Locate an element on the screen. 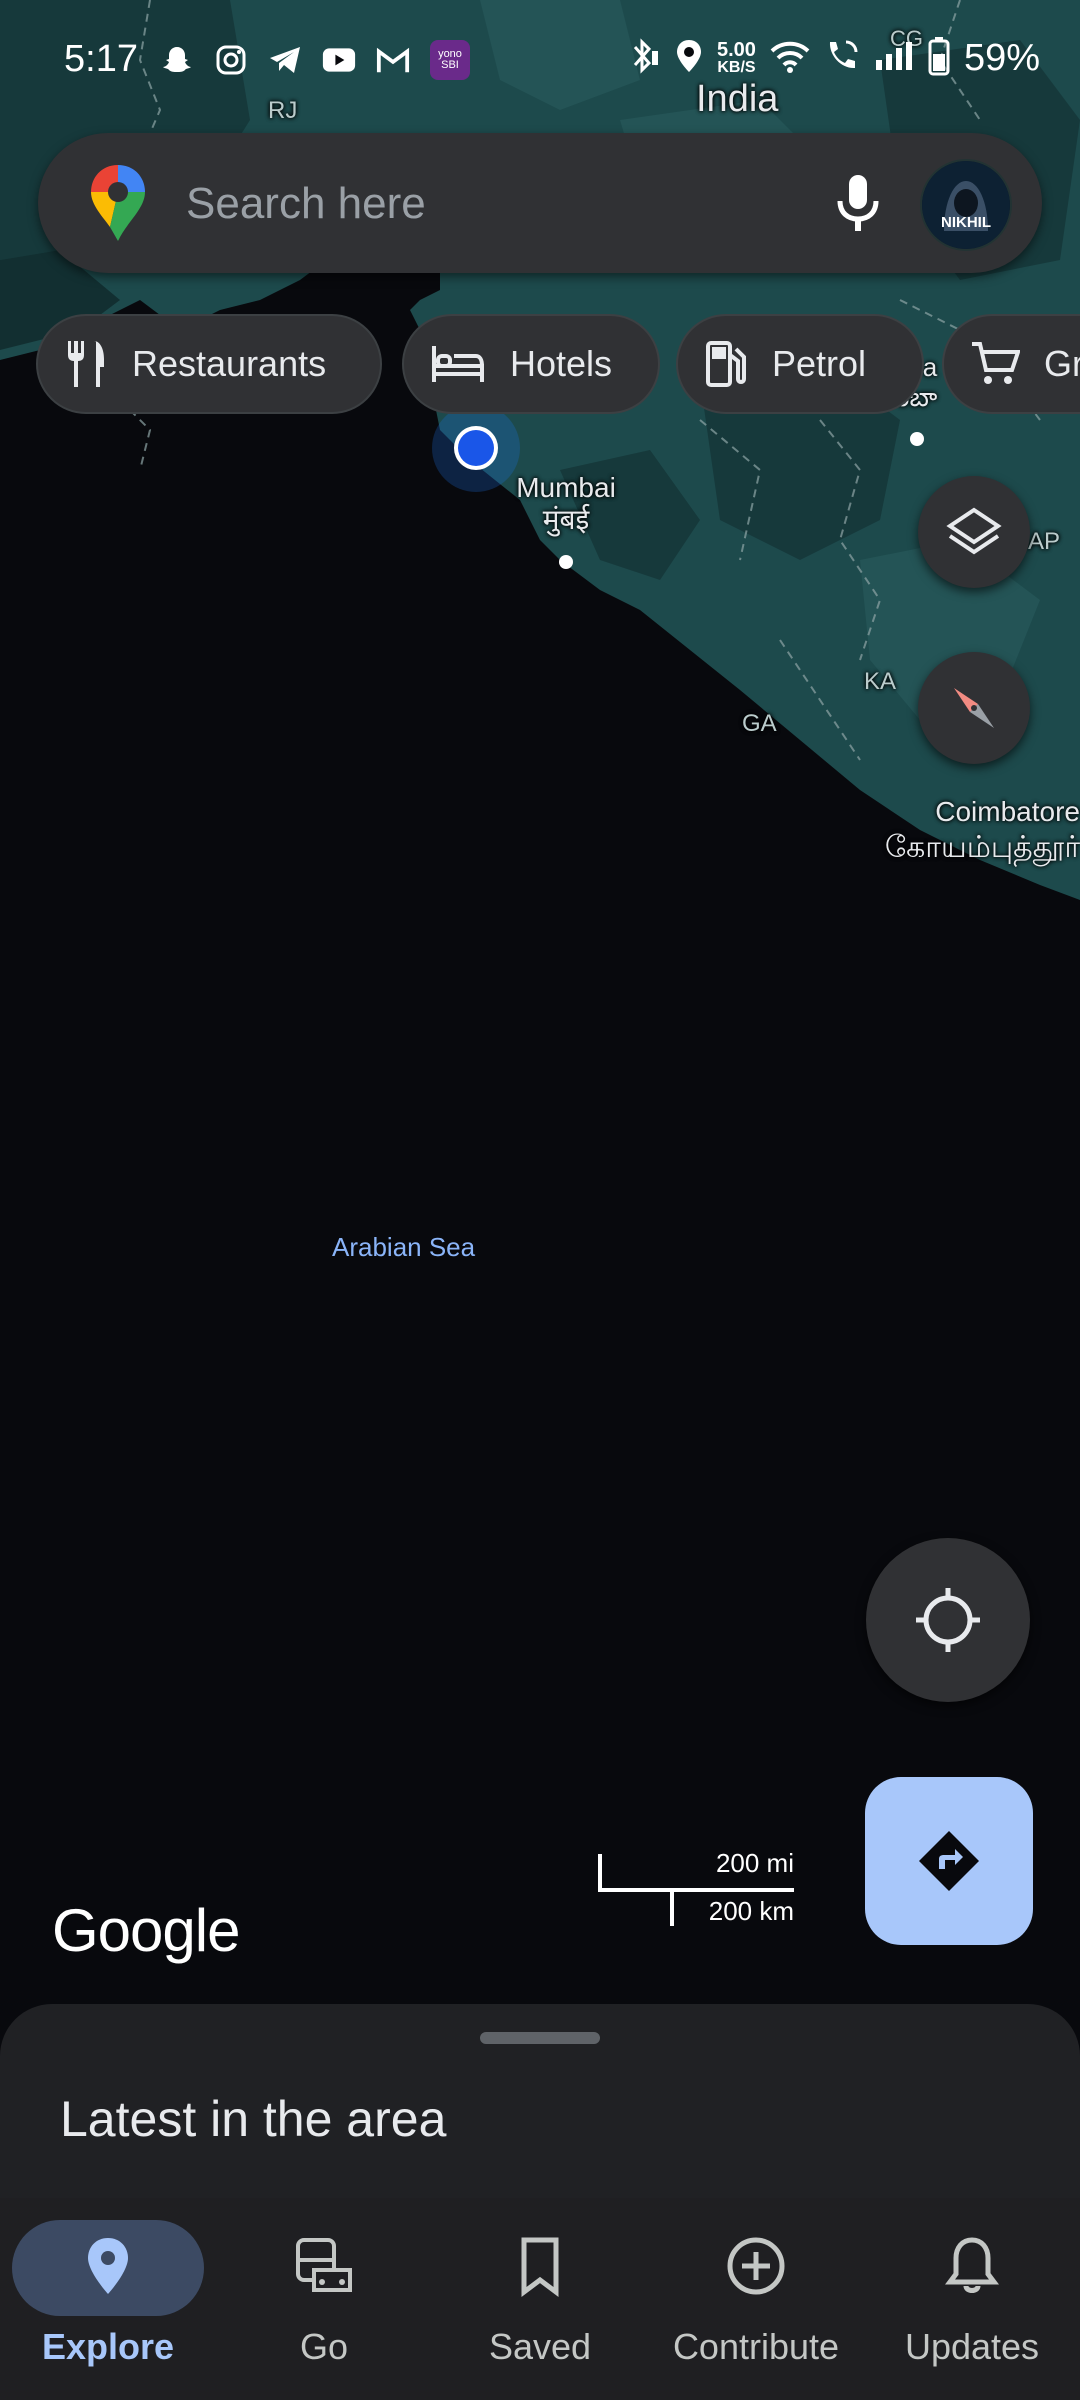  map-label-mumbai: Mumbai मुंबई is located at coordinates (566, 504).